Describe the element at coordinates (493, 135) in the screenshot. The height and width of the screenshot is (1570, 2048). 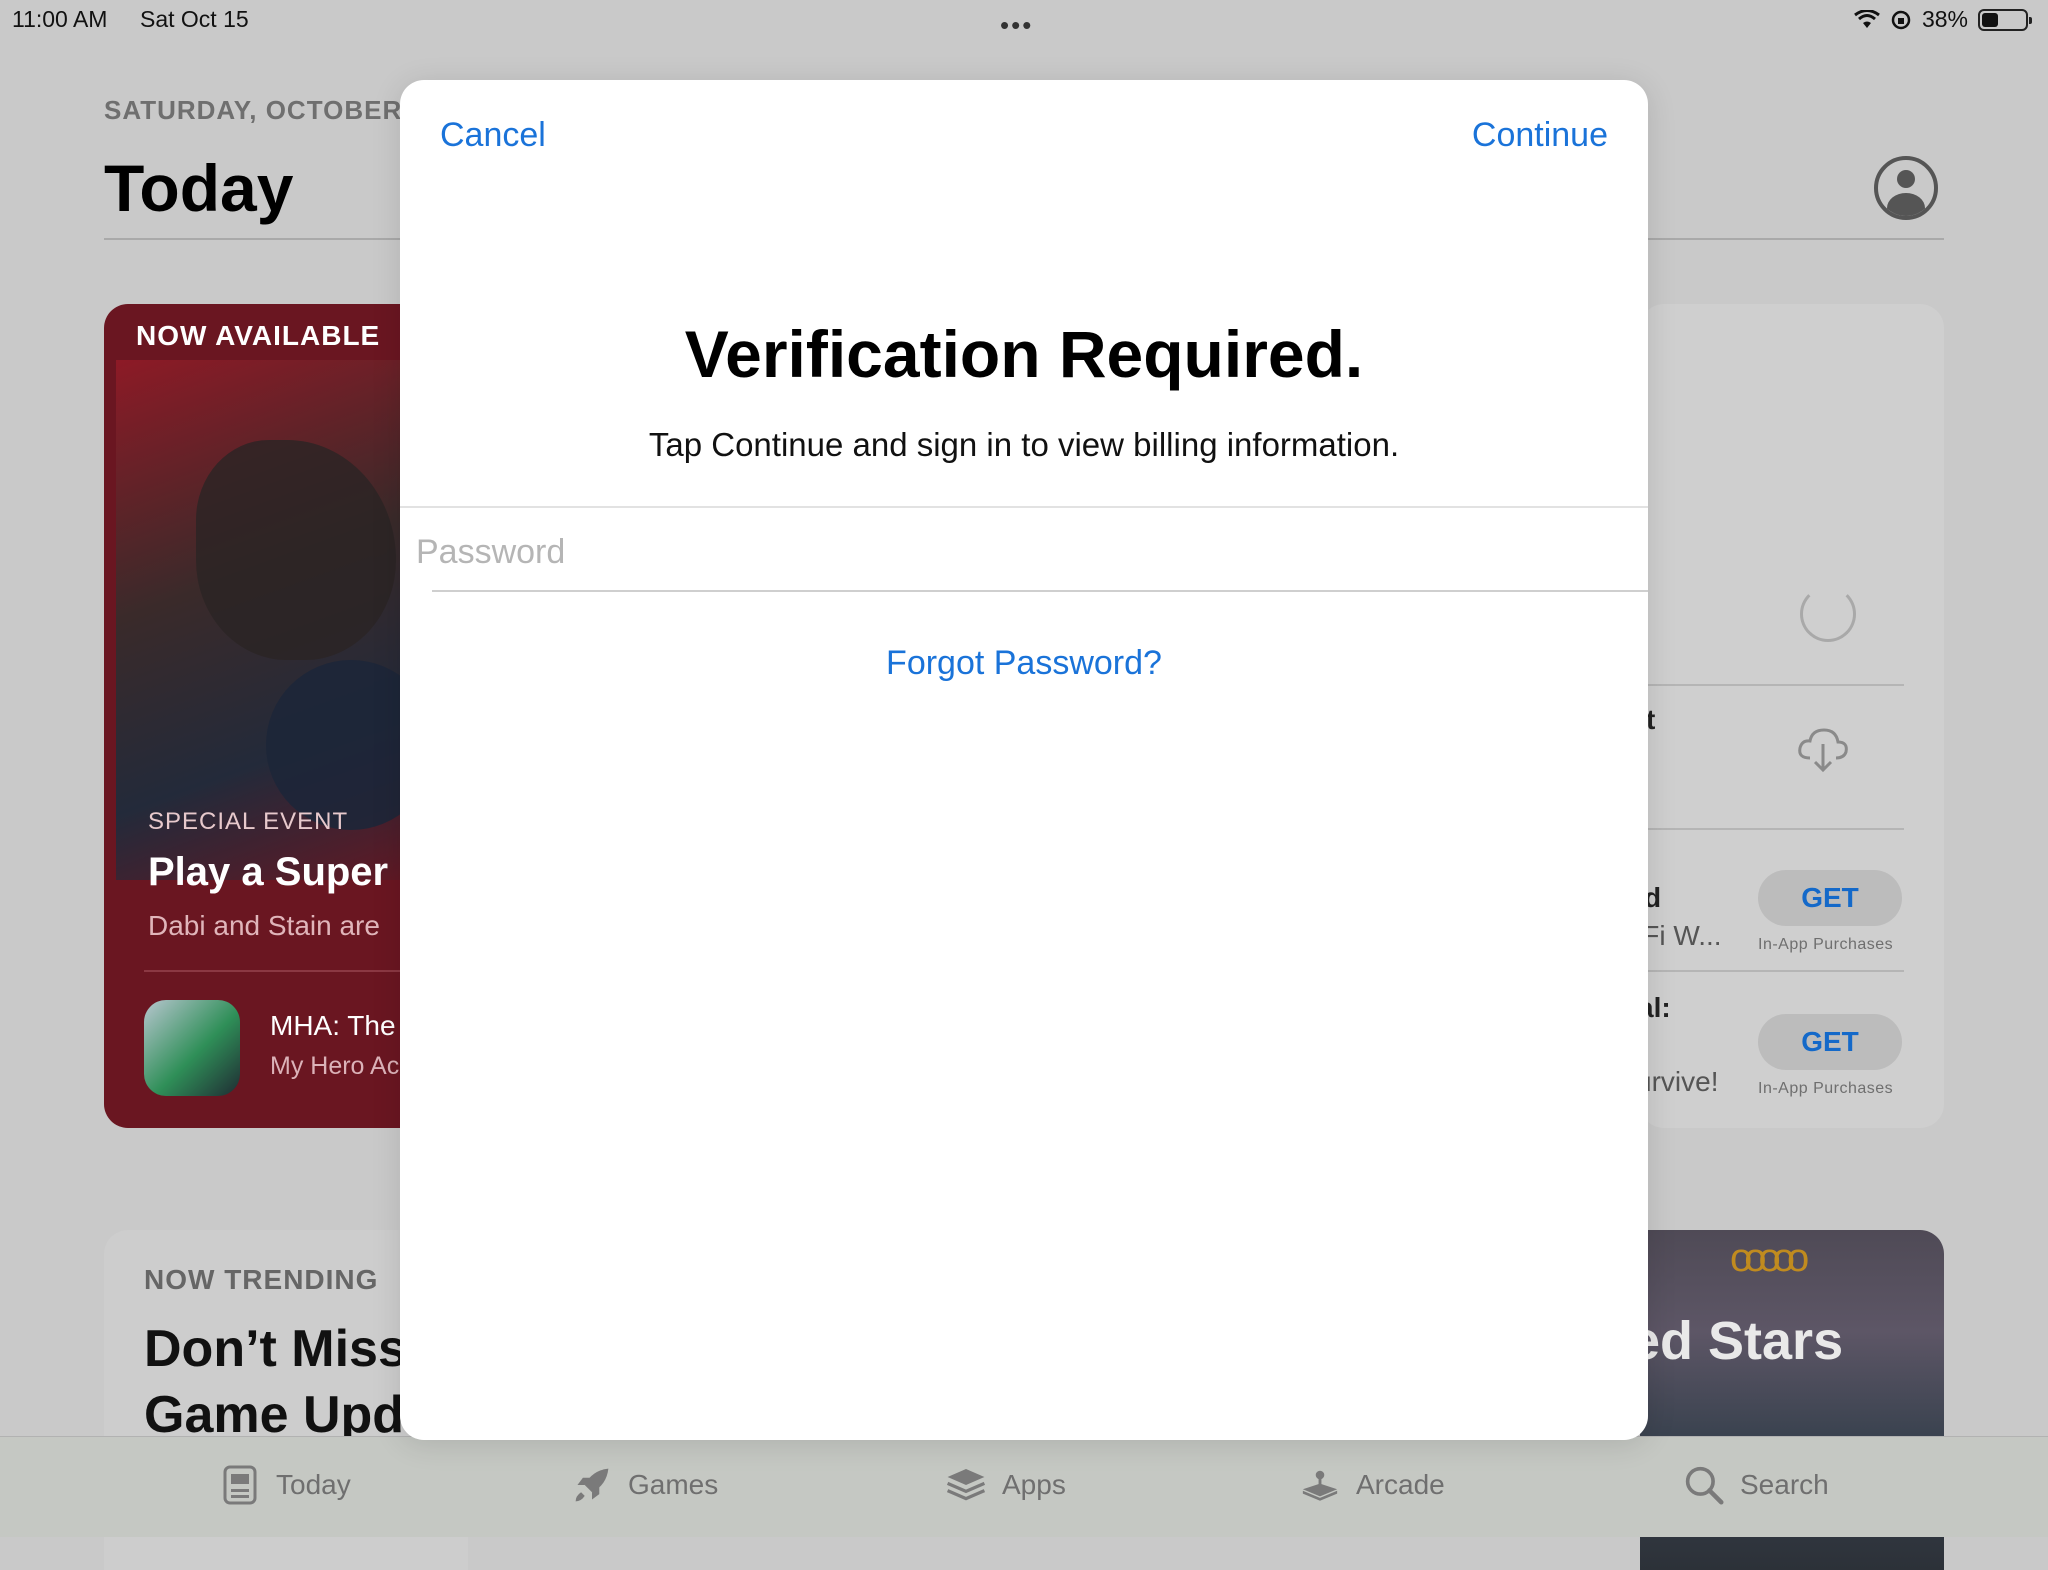
I see `cancel-button: Cancel` at that location.